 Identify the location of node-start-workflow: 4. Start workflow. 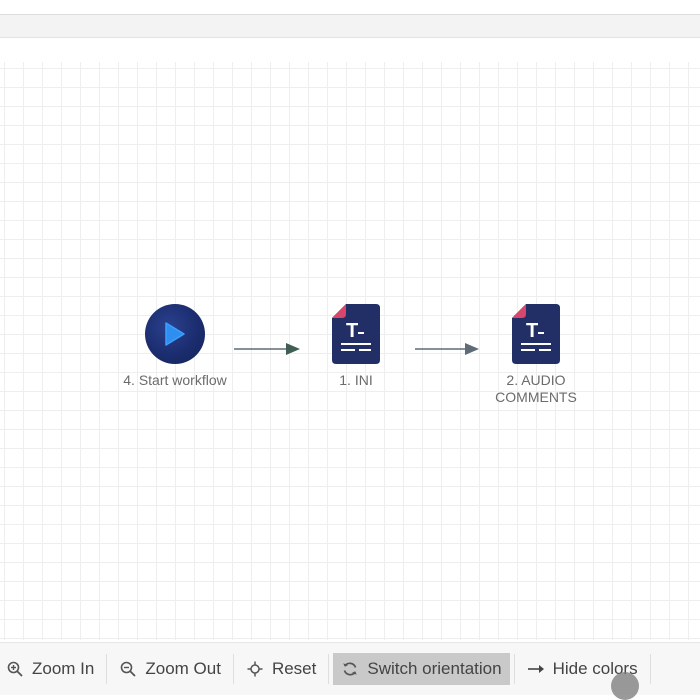
(175, 346).